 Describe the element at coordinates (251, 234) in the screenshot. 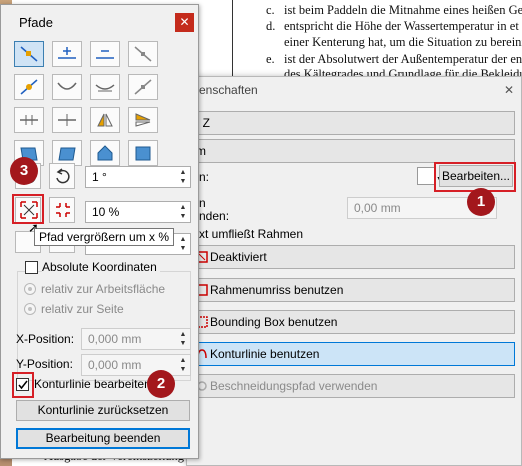

I see `wrap-label: xt umfließt Rahmen` at that location.